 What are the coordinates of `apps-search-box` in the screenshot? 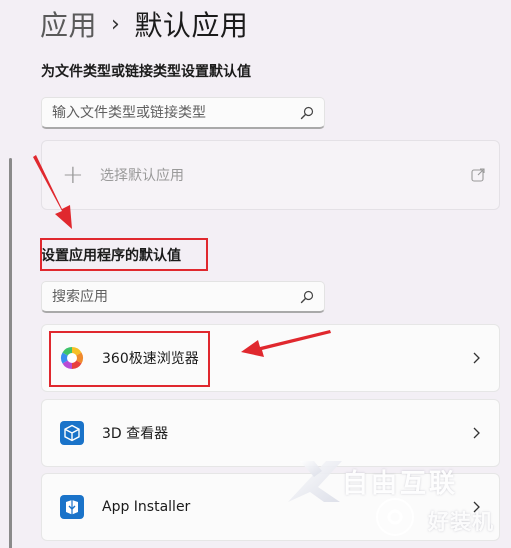 It's located at (183, 297).